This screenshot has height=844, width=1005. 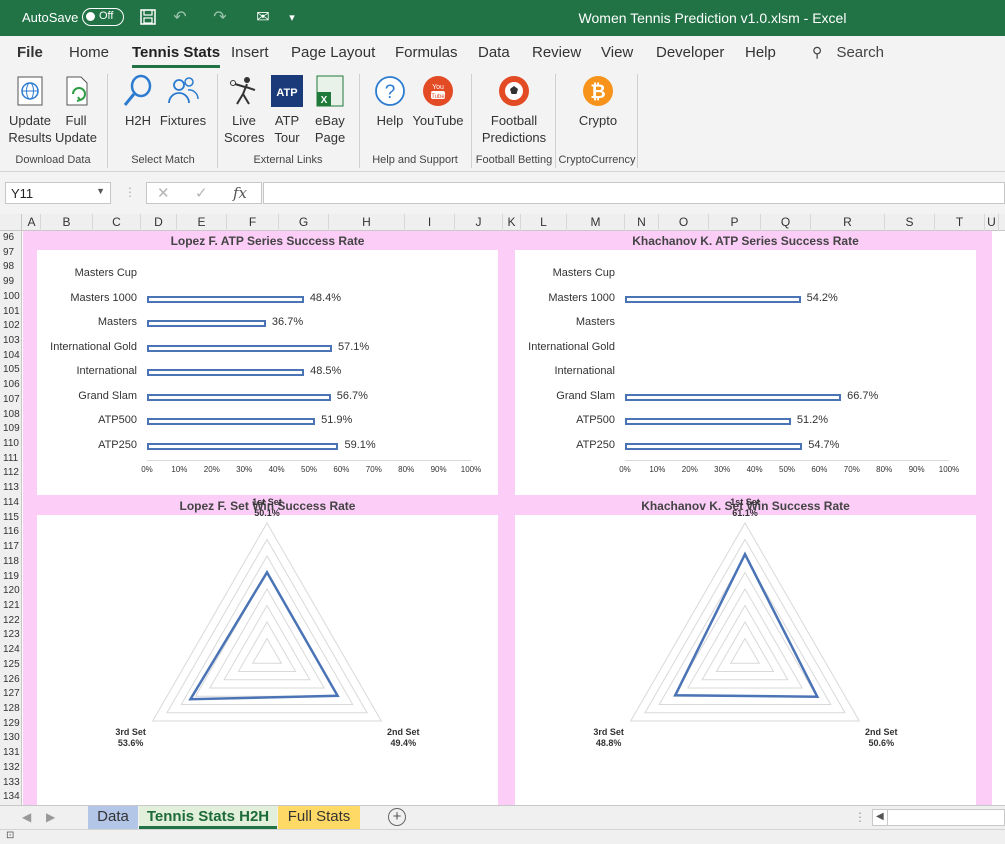 I want to click on row-header-127: 127, so click(x=10, y=694).